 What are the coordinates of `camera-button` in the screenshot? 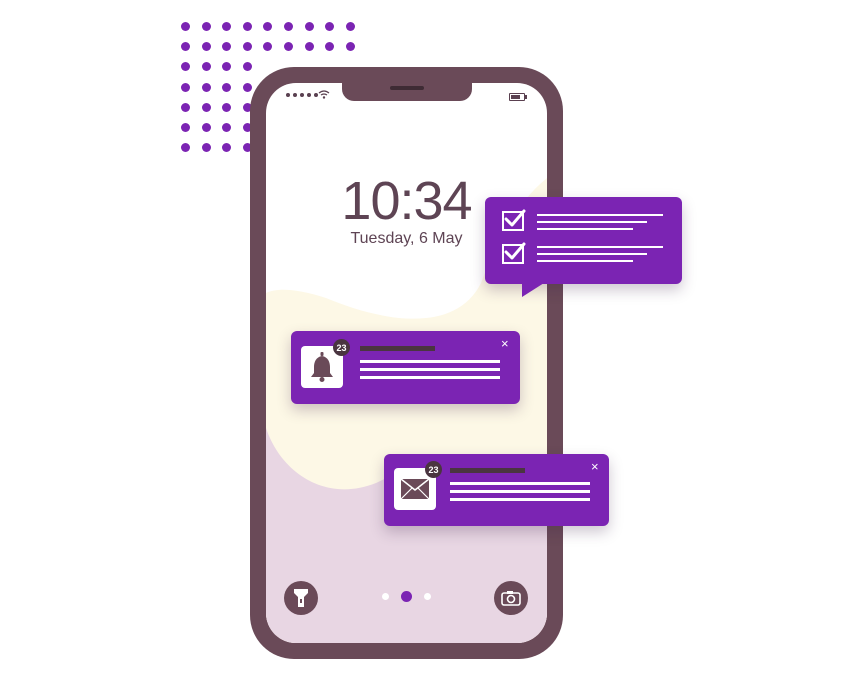 It's located at (511, 598).